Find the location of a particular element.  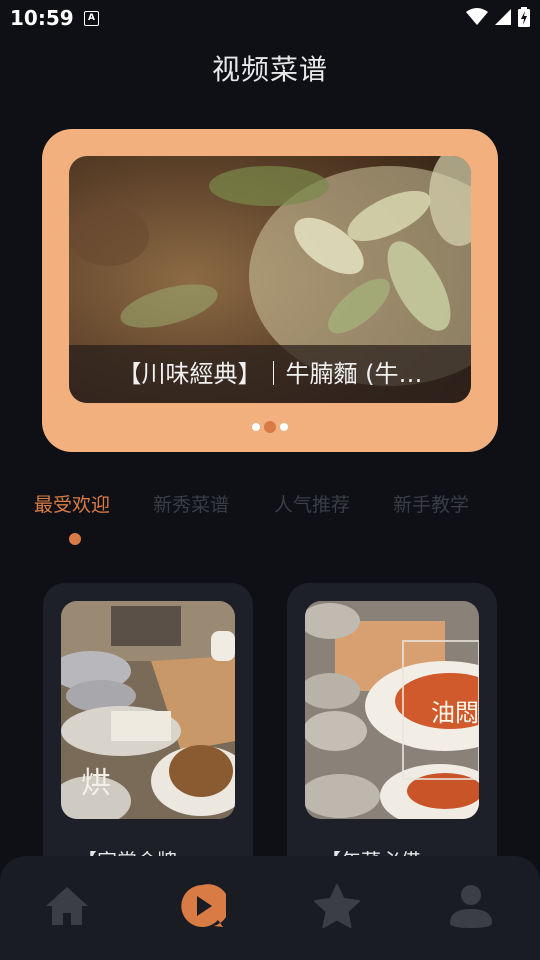

card-image-text: 油悶 is located at coordinates (455, 713).